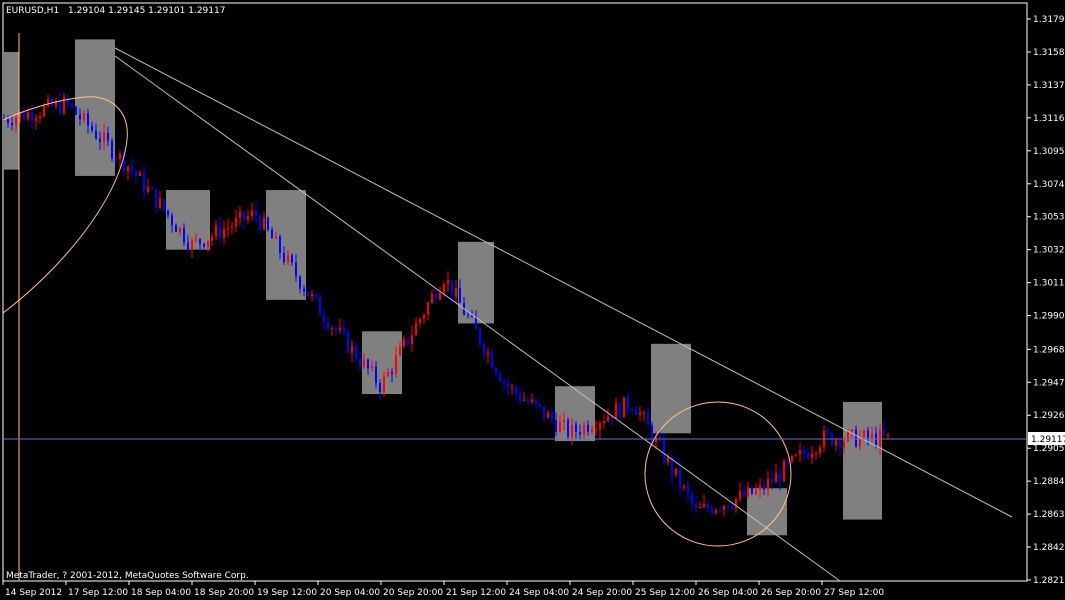 Image resolution: width=1065 pixels, height=600 pixels. I want to click on time-tick-label: 24 Sep 04:00, so click(539, 593).